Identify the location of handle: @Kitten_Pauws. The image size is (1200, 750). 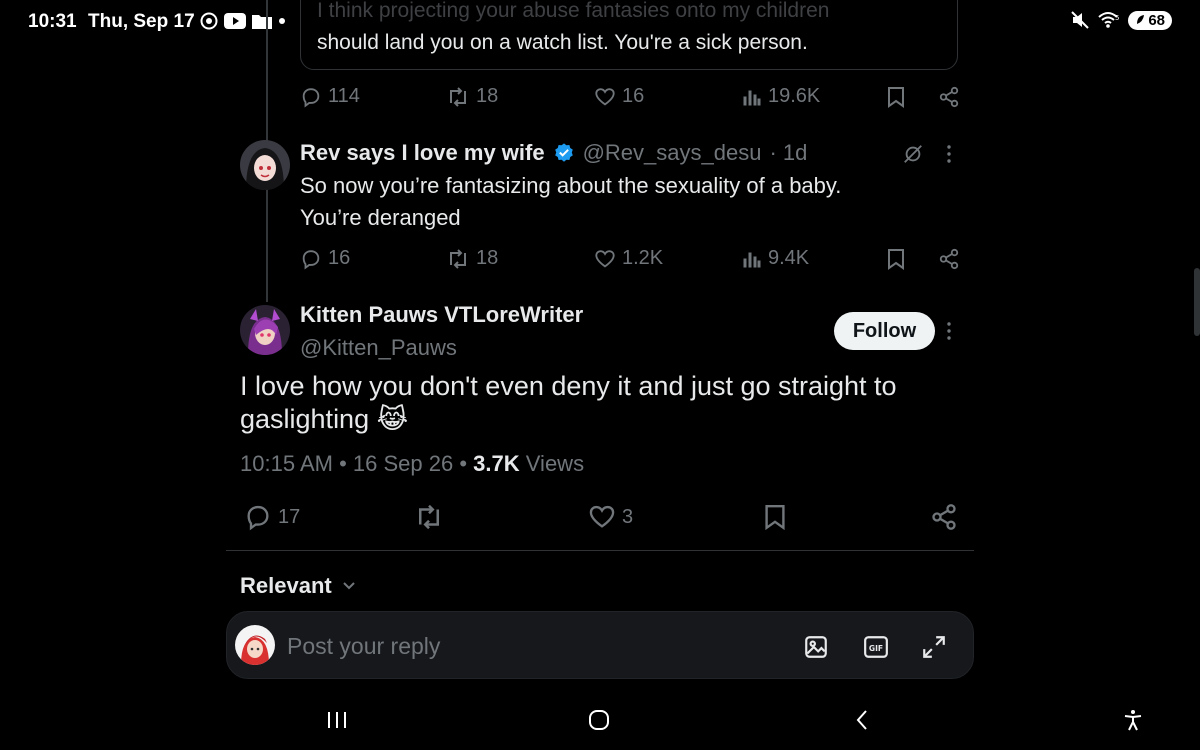
(378, 348).